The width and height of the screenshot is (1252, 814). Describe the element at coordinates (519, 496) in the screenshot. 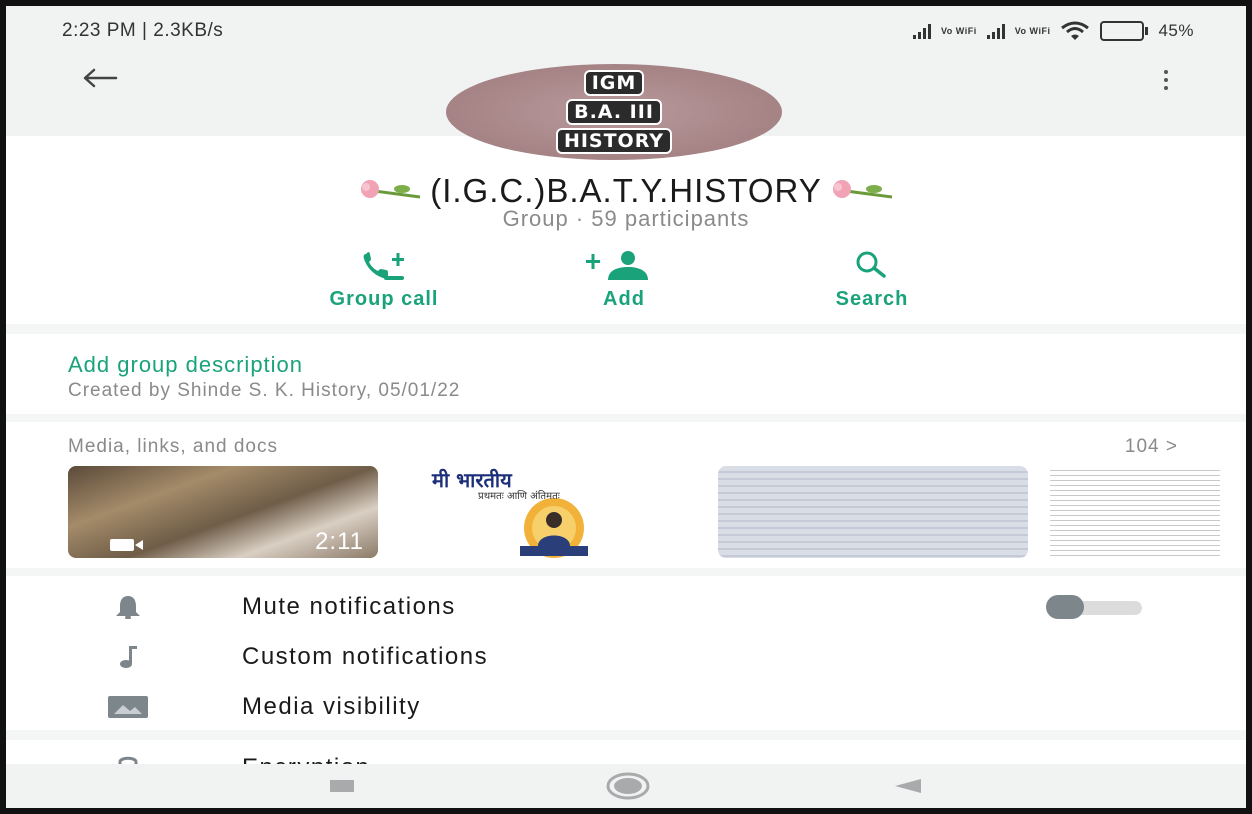

I see `poster-subtitle: प्रथमतः आणि अंतिमतः` at that location.